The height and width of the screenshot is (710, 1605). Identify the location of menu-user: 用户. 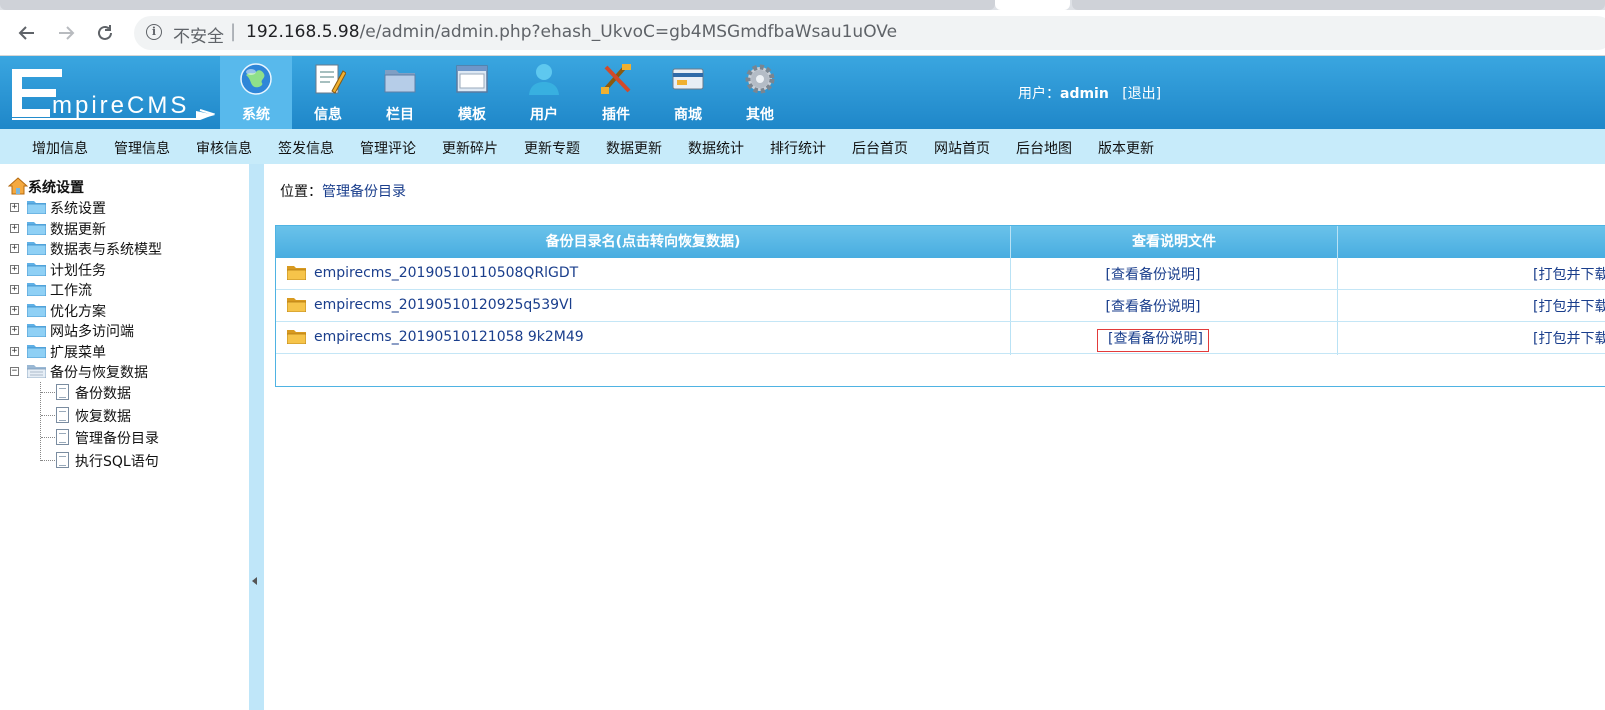
(544, 92).